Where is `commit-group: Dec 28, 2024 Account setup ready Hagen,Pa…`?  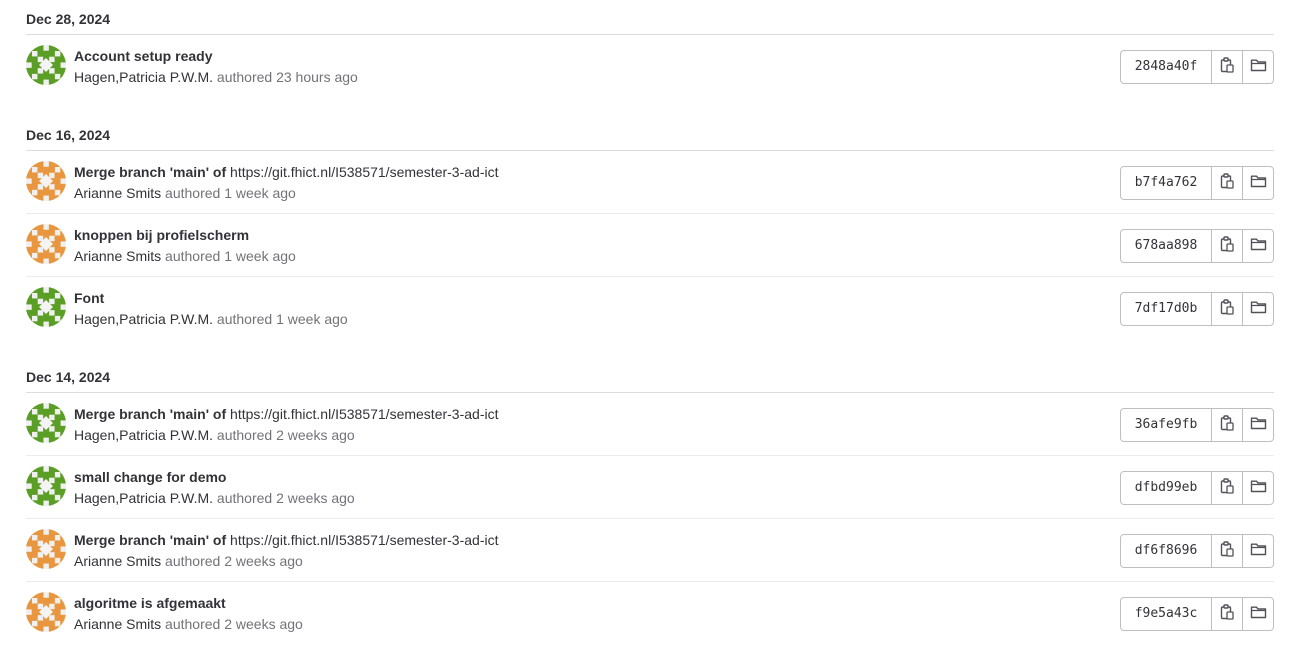
commit-group: Dec 28, 2024 Account setup ready Hagen,Pa… is located at coordinates (650, 49).